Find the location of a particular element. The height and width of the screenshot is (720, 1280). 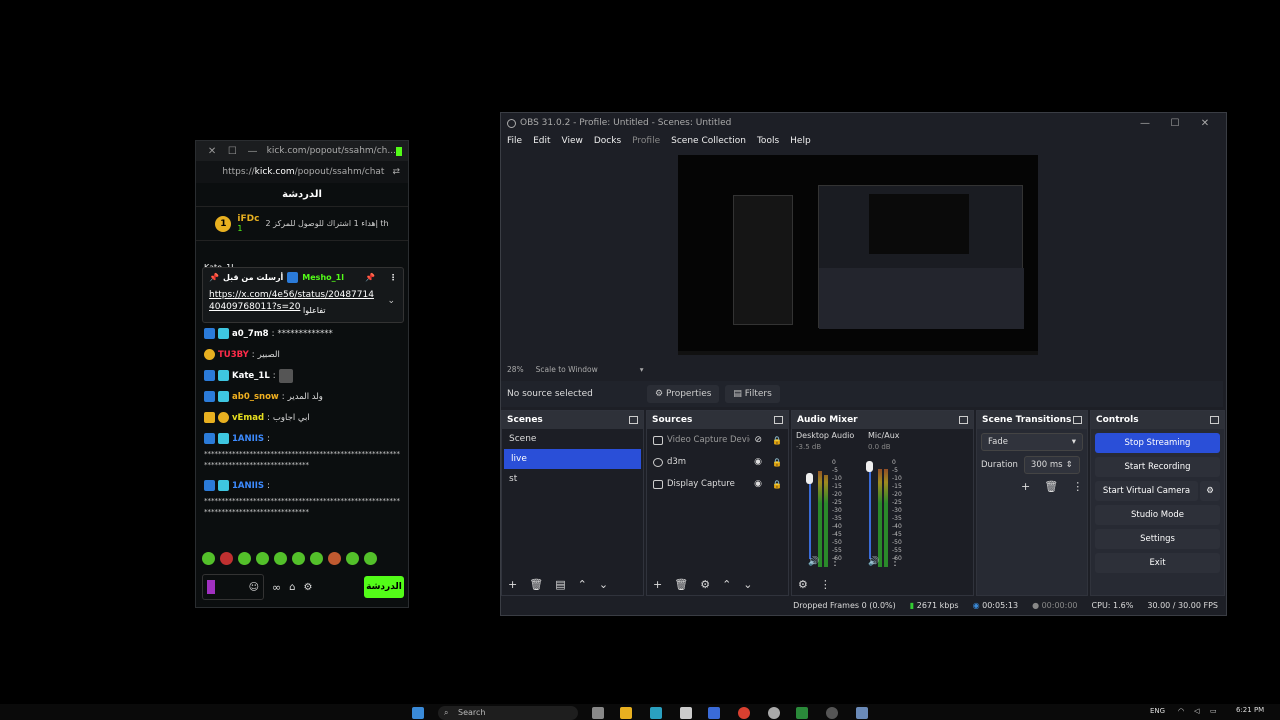

chat-username: a0_7m8 is located at coordinates (250, 334).